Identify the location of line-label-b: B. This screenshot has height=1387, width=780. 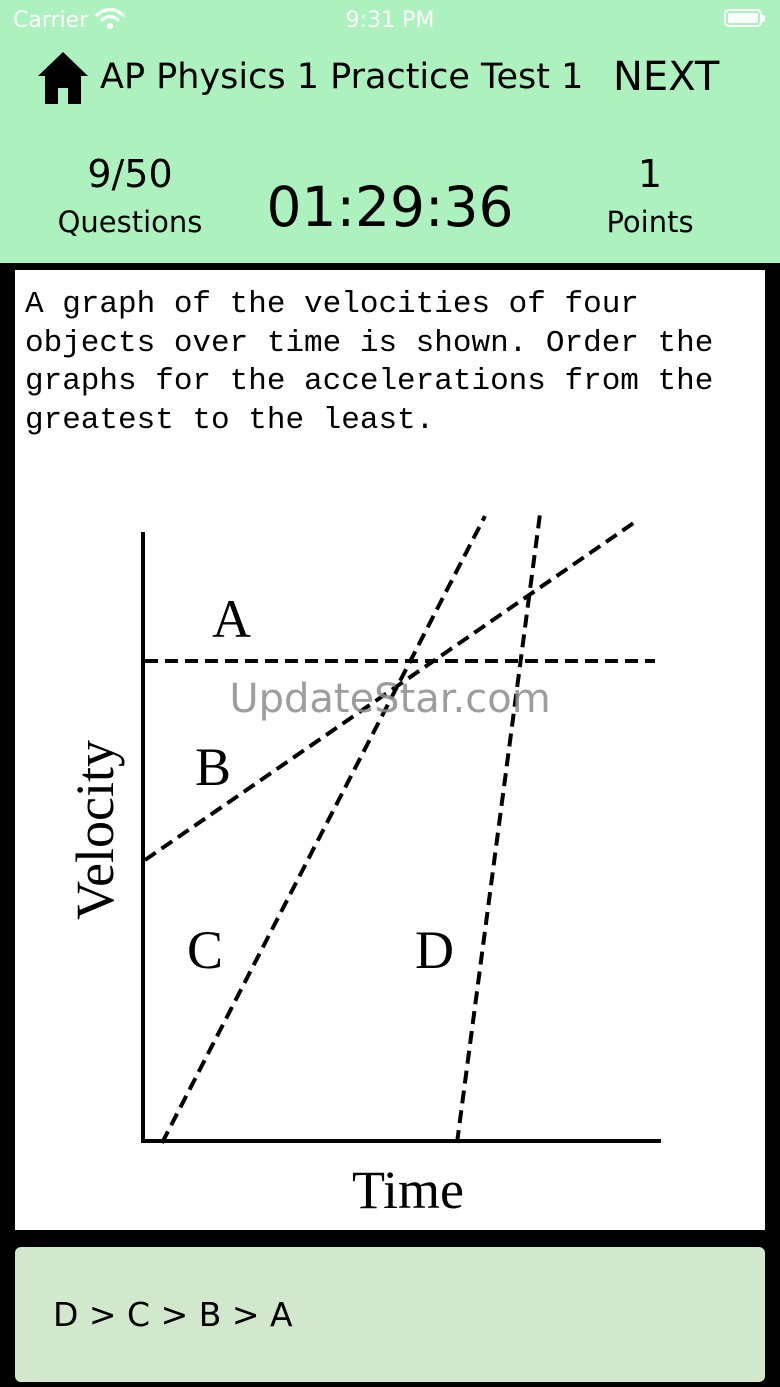
(213, 767).